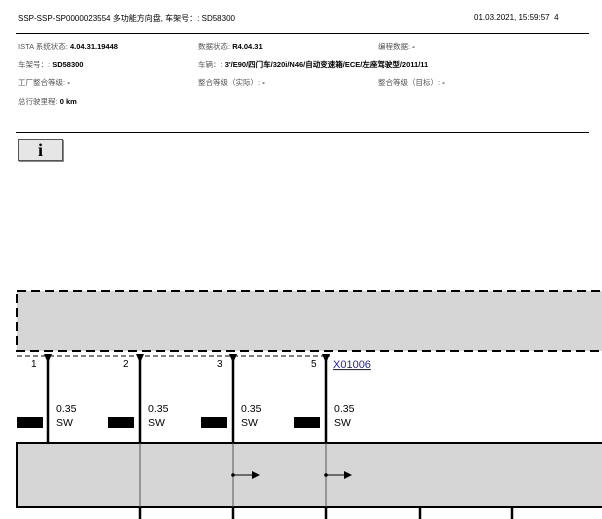 The image size is (602, 519). I want to click on pin-number: 1, so click(34, 364).